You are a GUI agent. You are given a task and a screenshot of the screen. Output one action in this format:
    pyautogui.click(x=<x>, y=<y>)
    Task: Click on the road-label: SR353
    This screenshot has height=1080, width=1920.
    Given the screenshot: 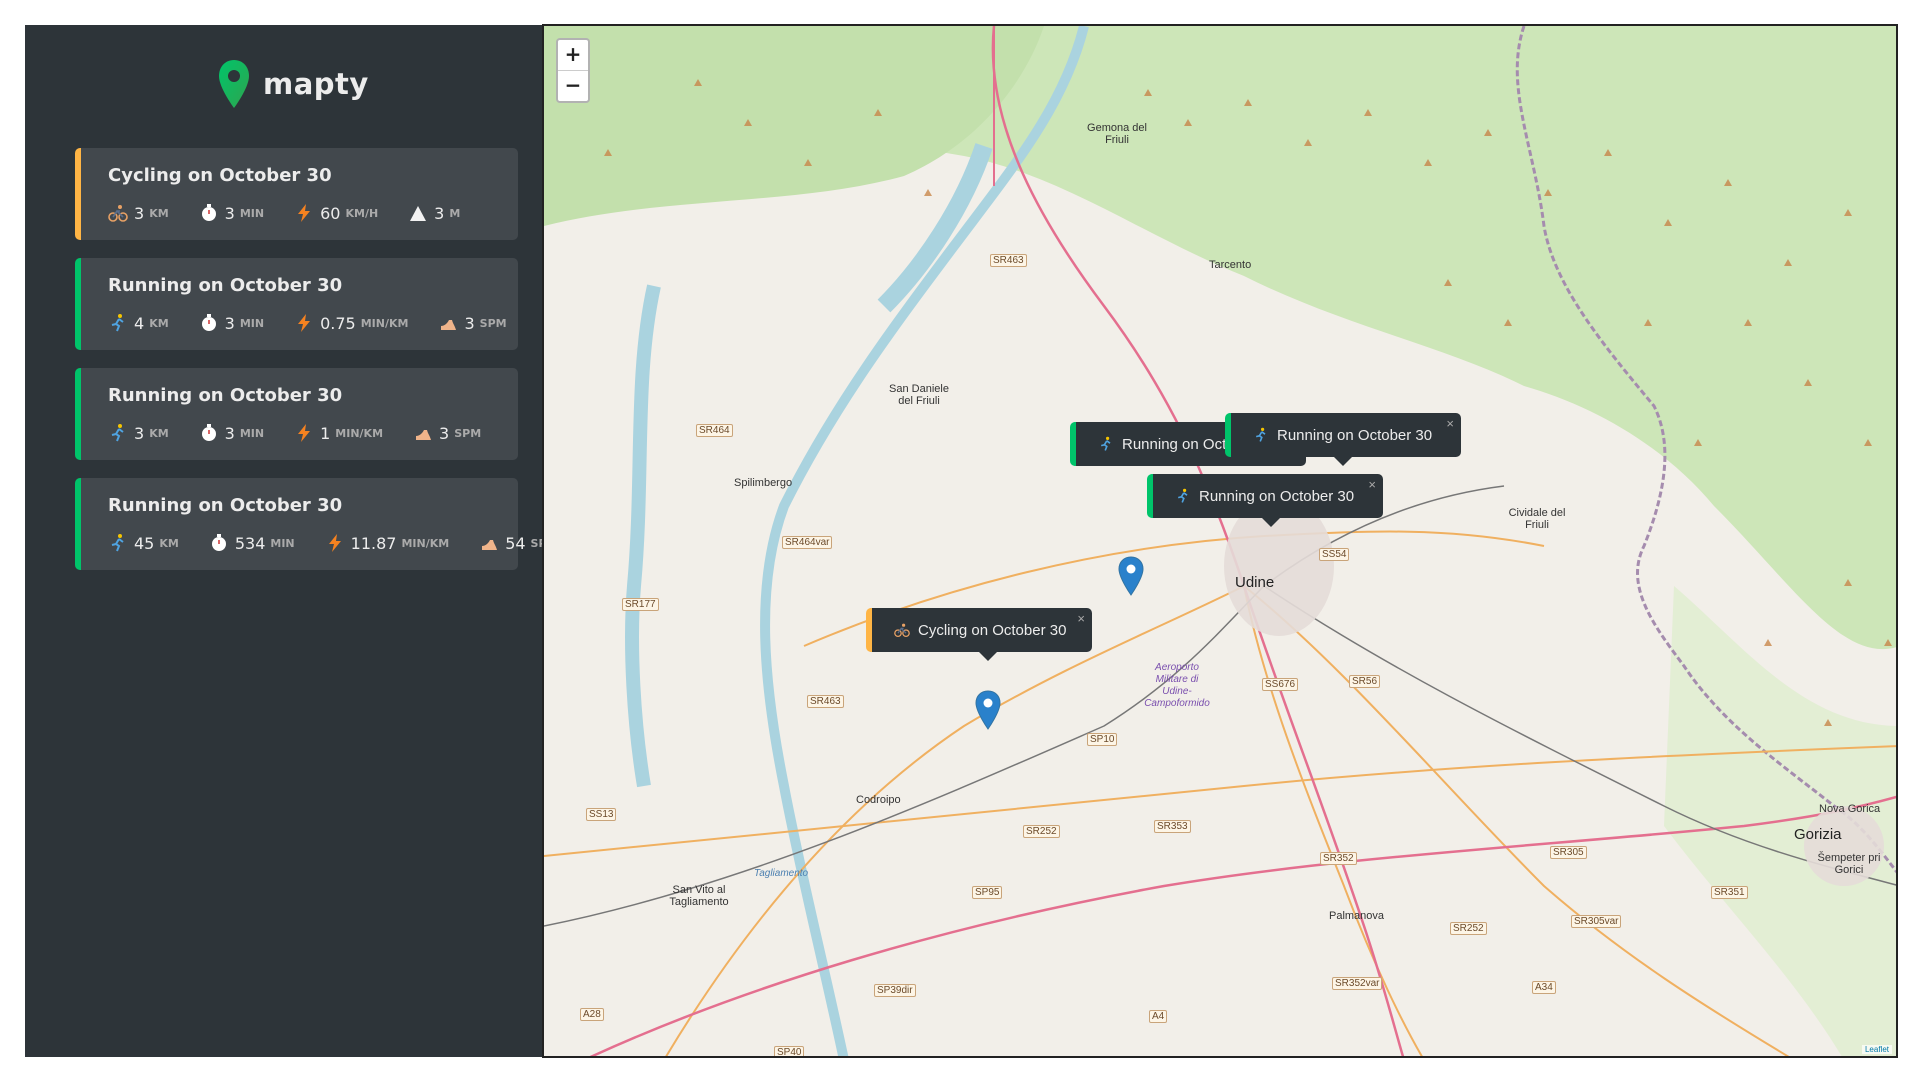 What is the action you would take?
    pyautogui.click(x=1172, y=826)
    